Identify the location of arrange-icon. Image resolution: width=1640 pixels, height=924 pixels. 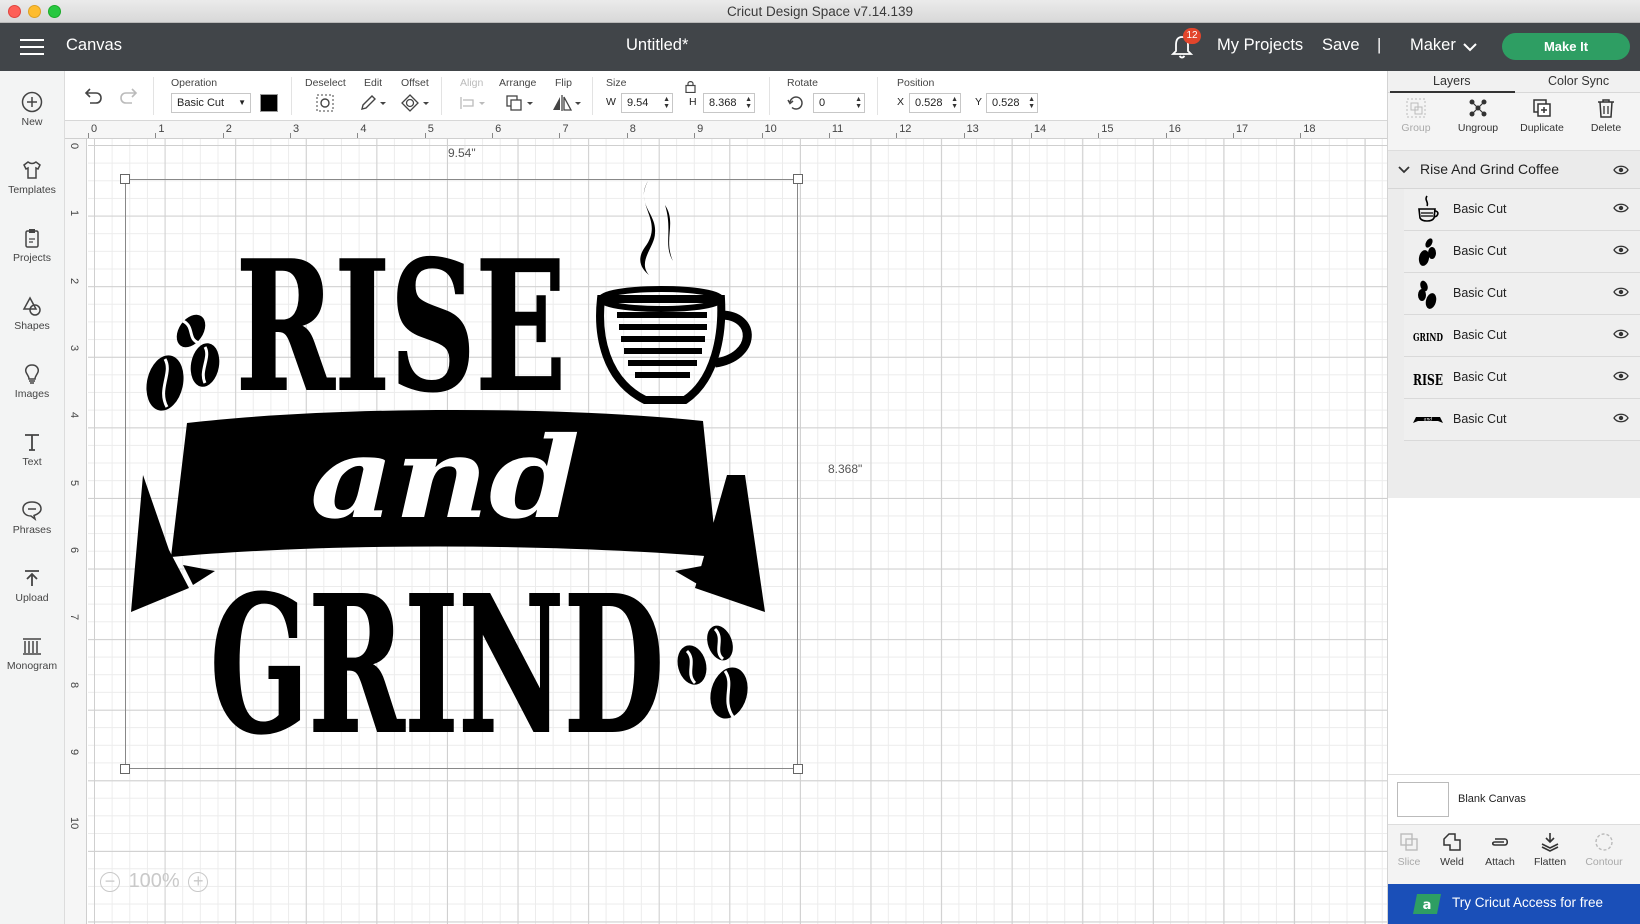
(520, 103).